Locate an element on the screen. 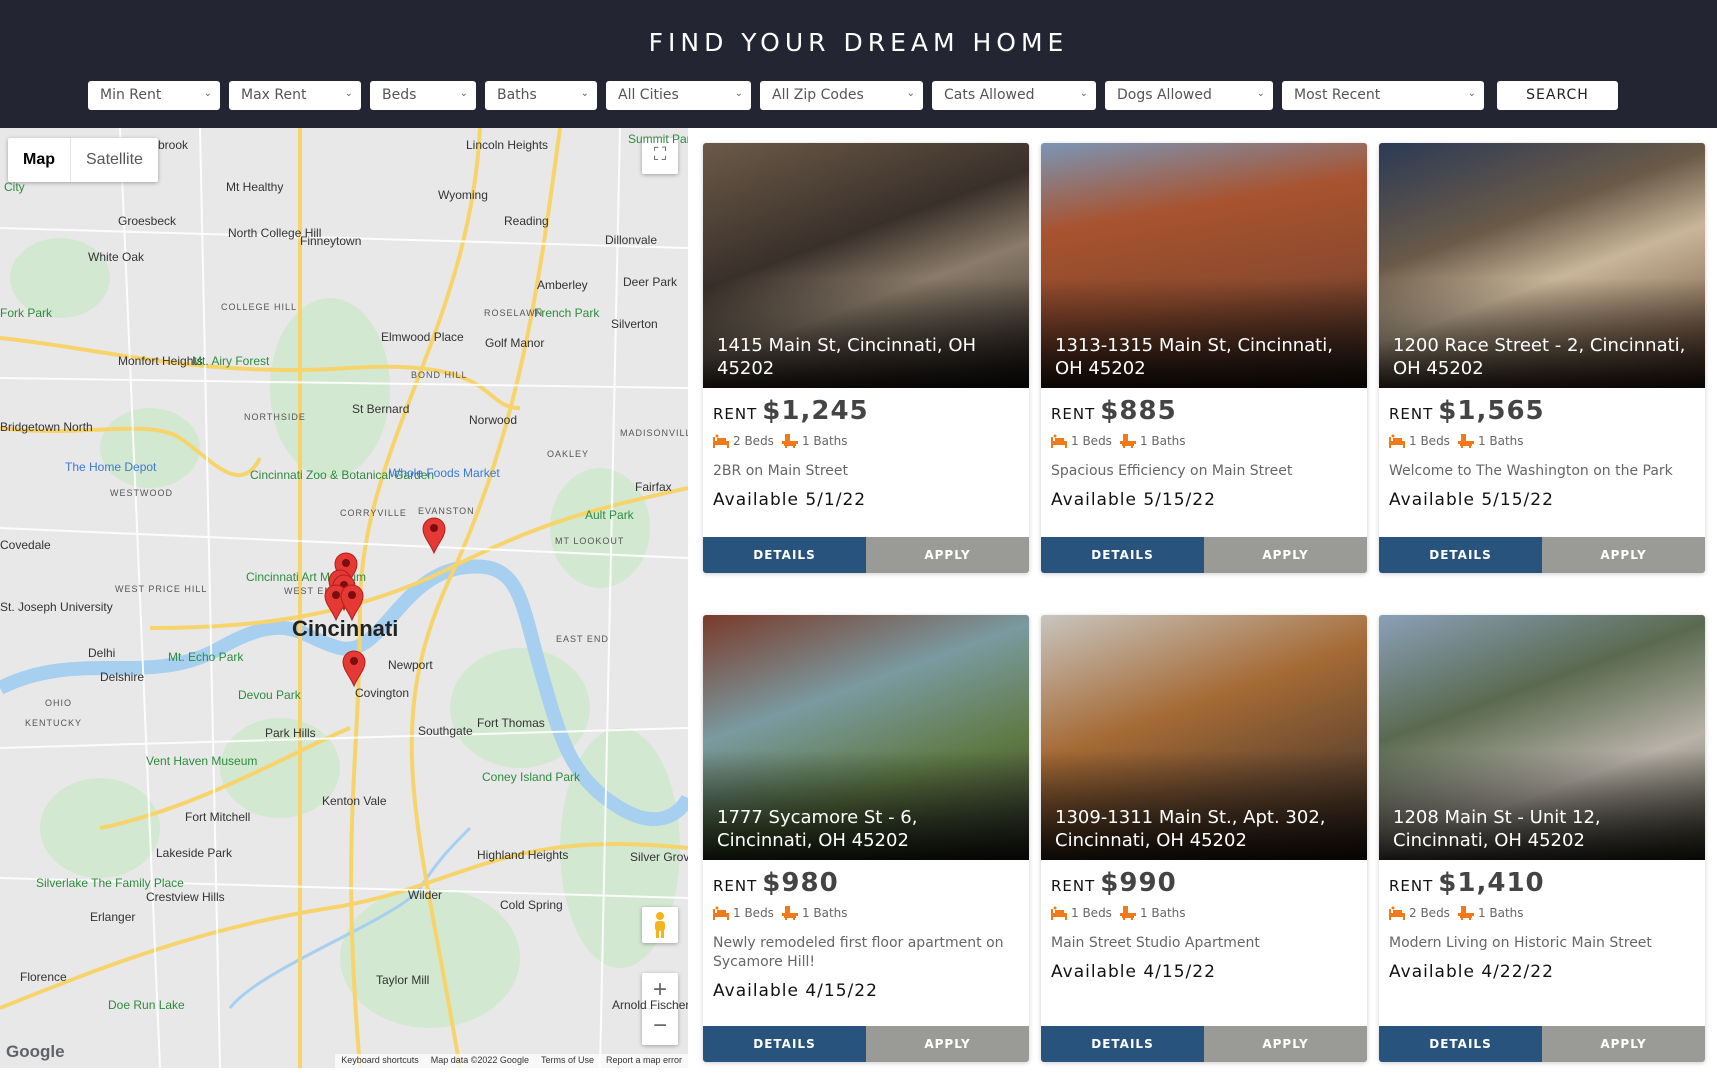 The image size is (1717, 1080). terms-link: Terms of Use is located at coordinates (567, 1061).